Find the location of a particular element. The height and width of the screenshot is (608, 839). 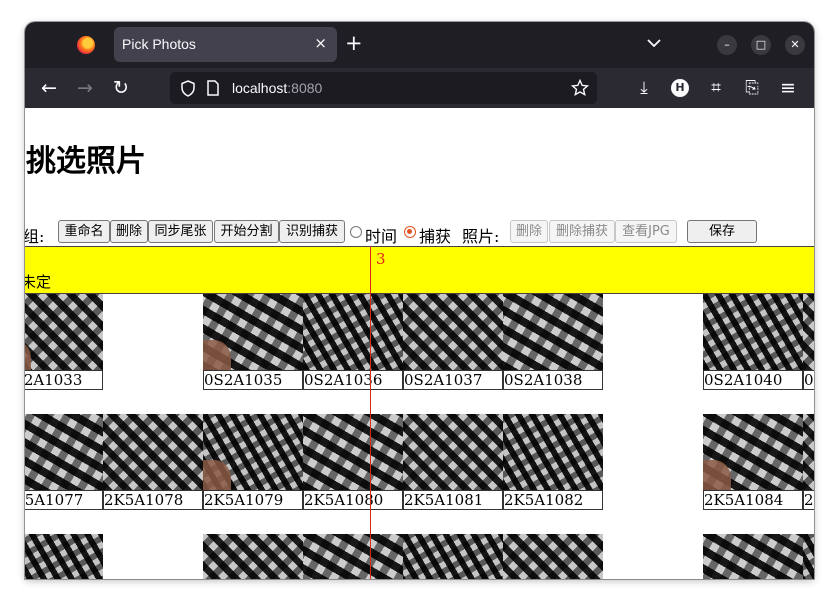

photo-cell: 0S2A1037 is located at coordinates (453, 342).